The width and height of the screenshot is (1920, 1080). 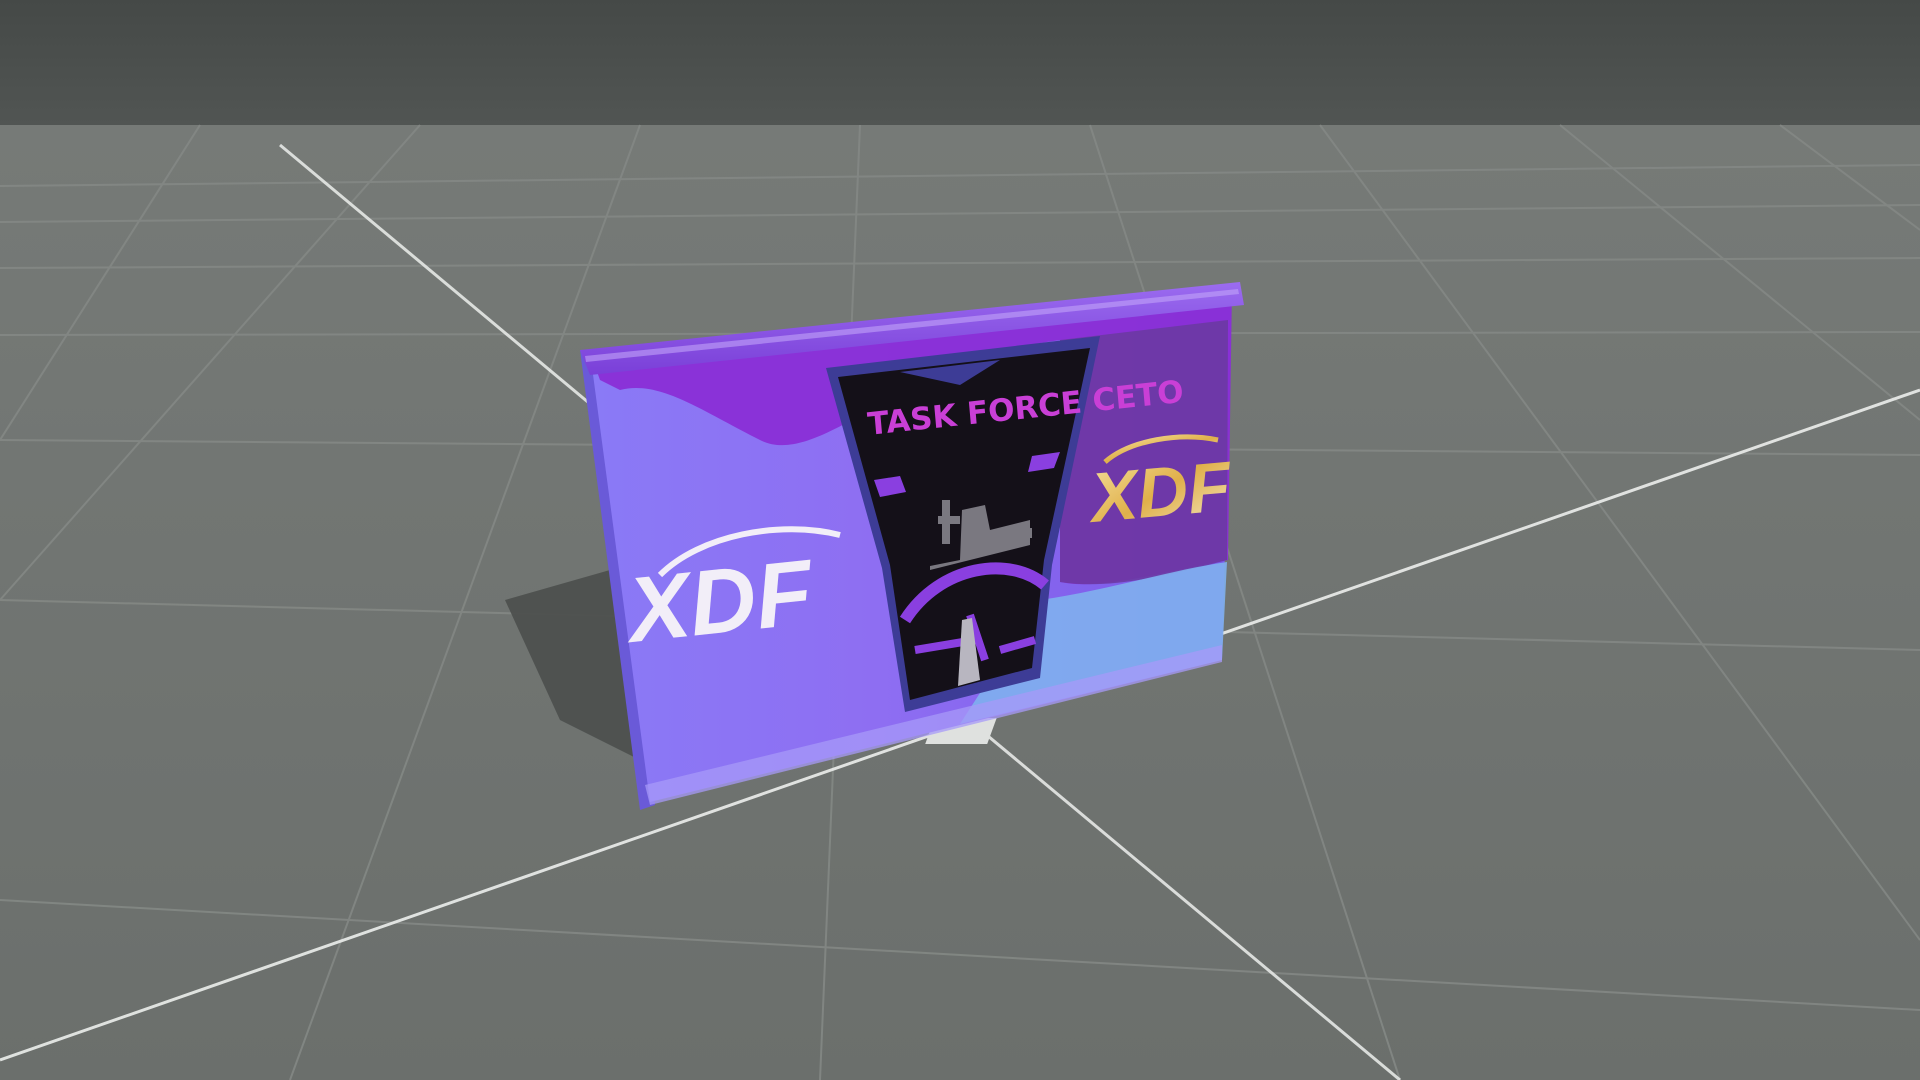 I want to click on xdf-logo-right-text: XDF, so click(x=1160, y=492).